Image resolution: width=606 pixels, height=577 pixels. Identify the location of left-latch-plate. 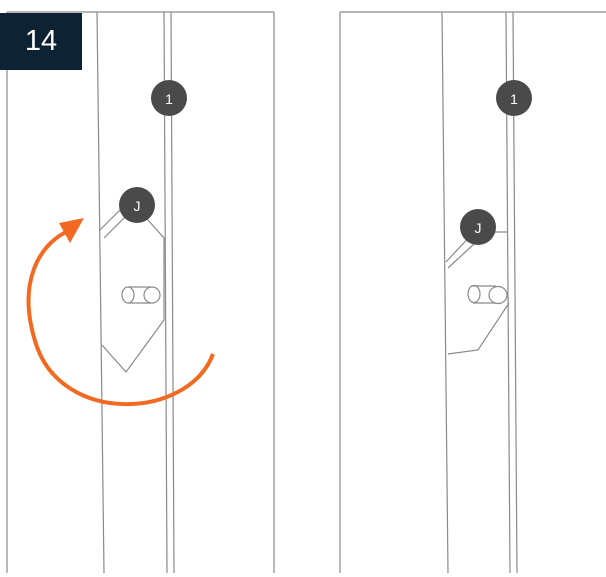
(132, 286).